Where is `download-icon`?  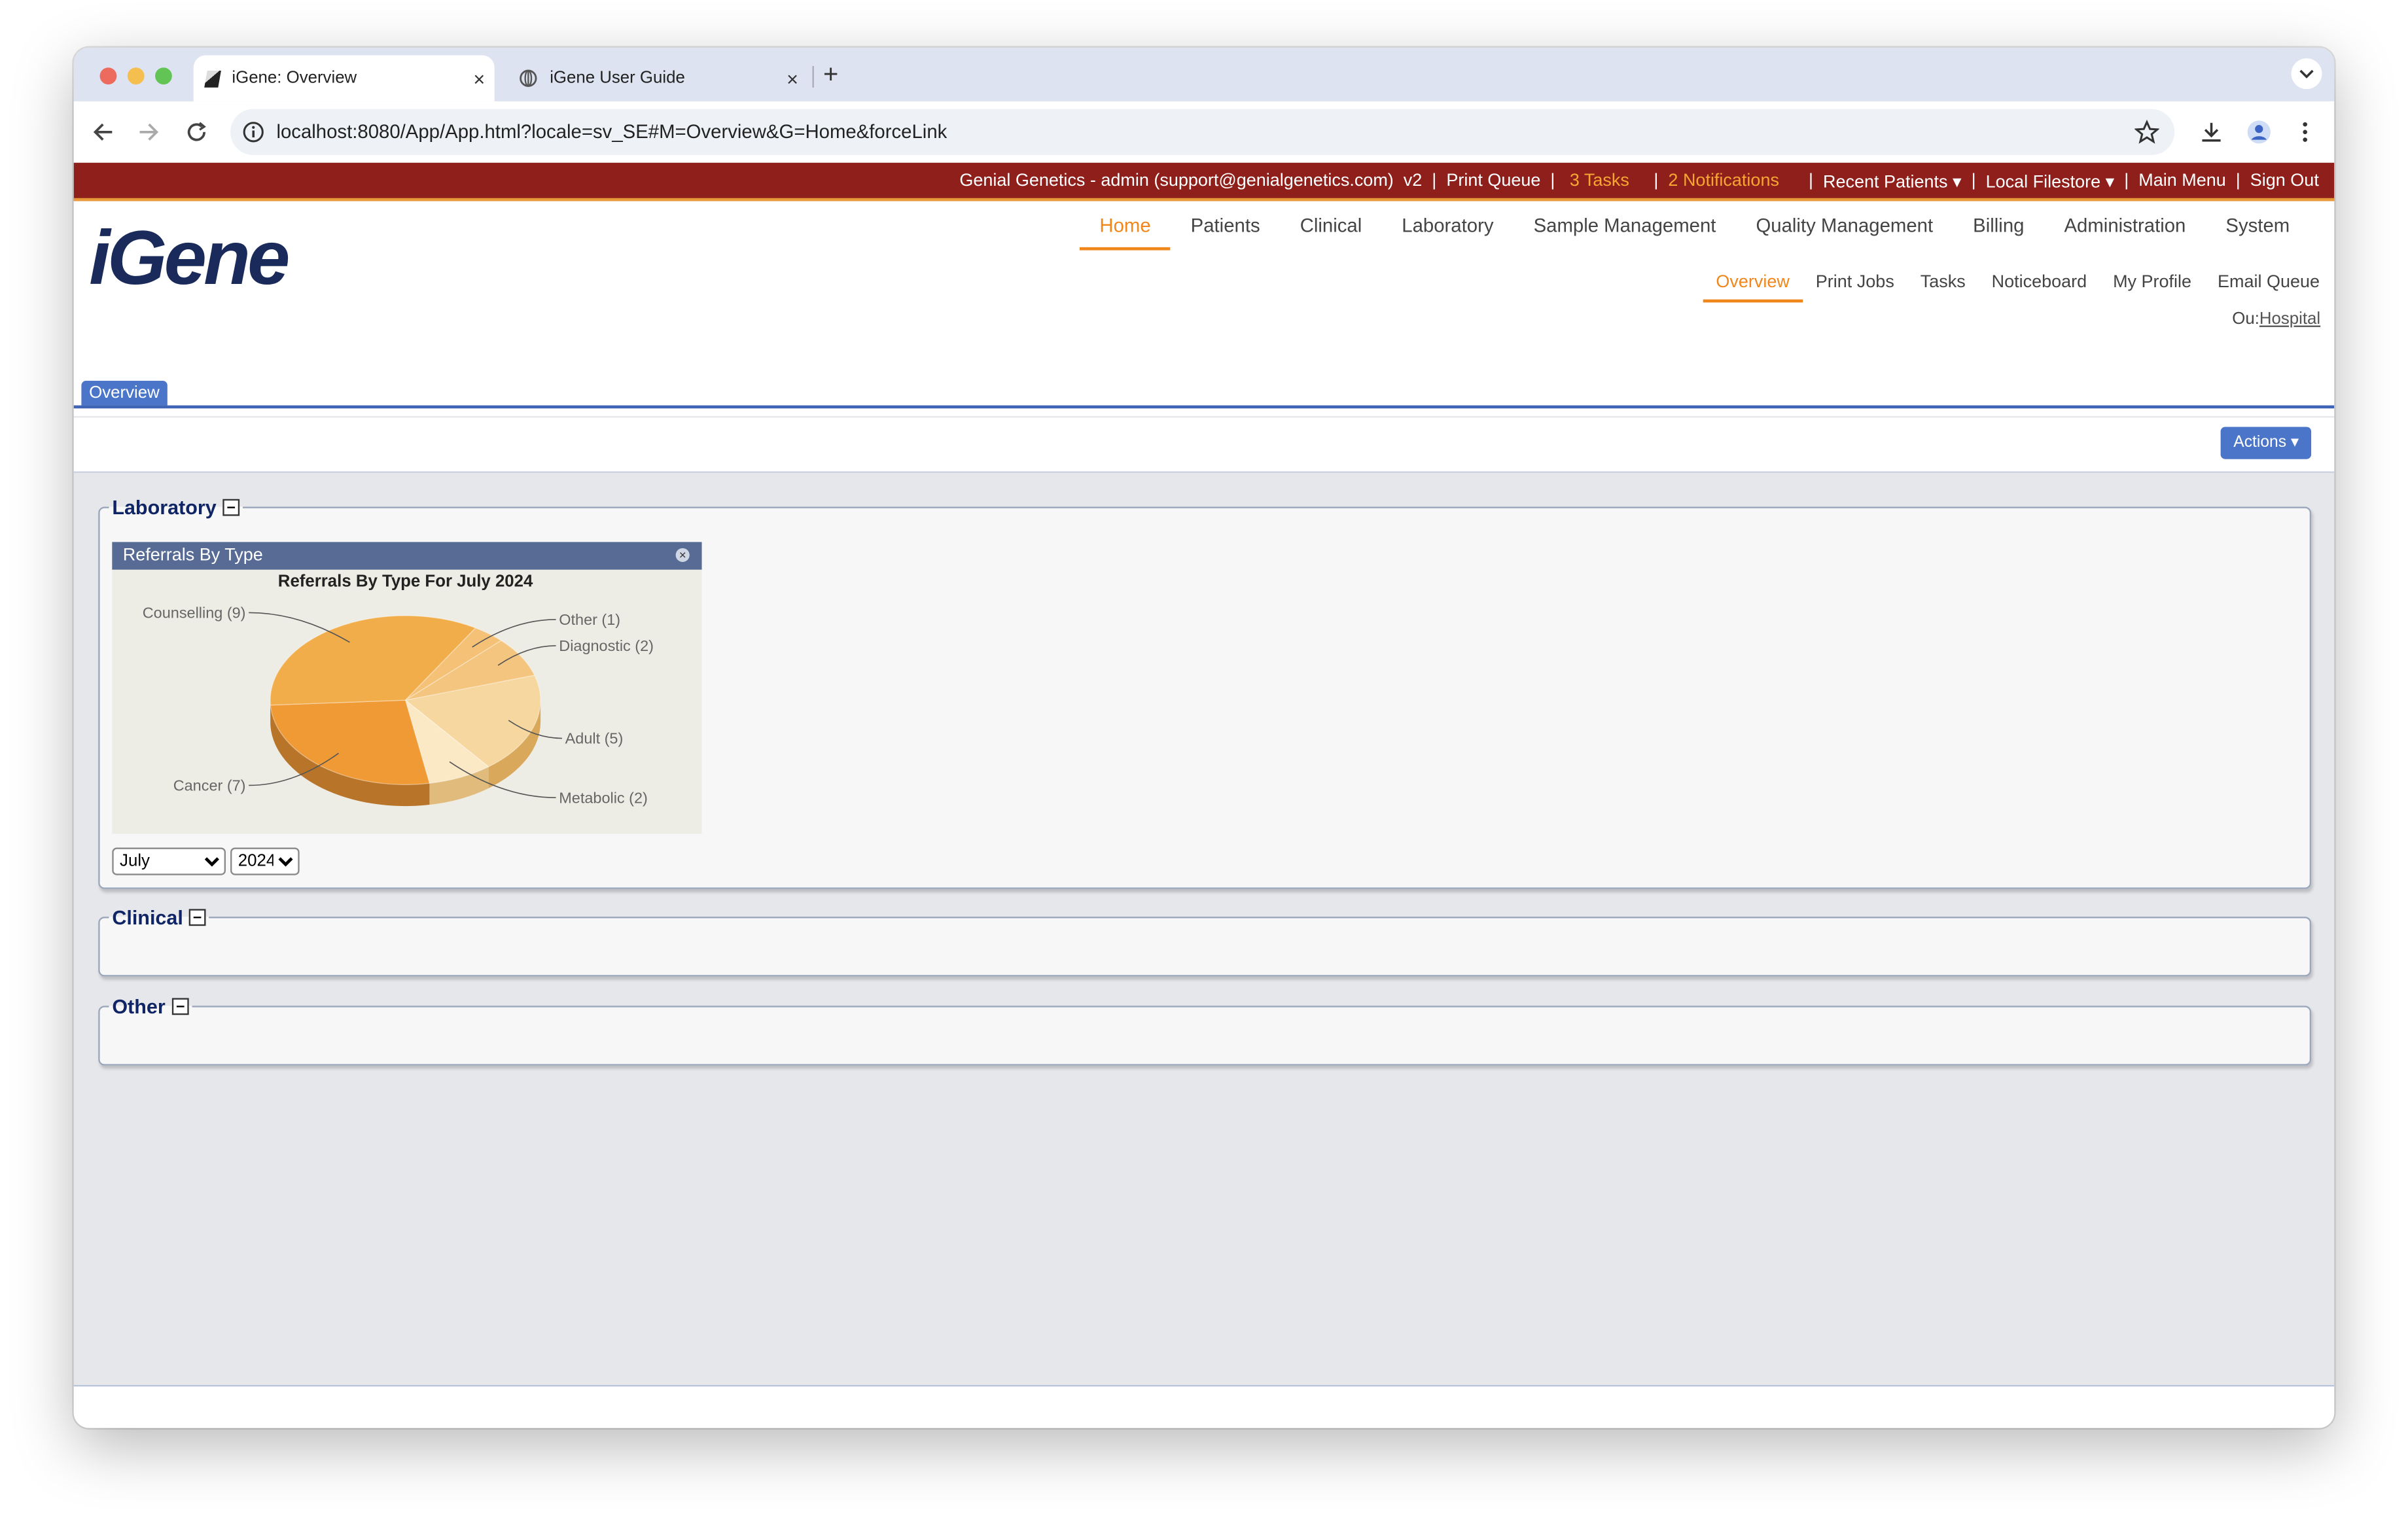 download-icon is located at coordinates (2211, 132).